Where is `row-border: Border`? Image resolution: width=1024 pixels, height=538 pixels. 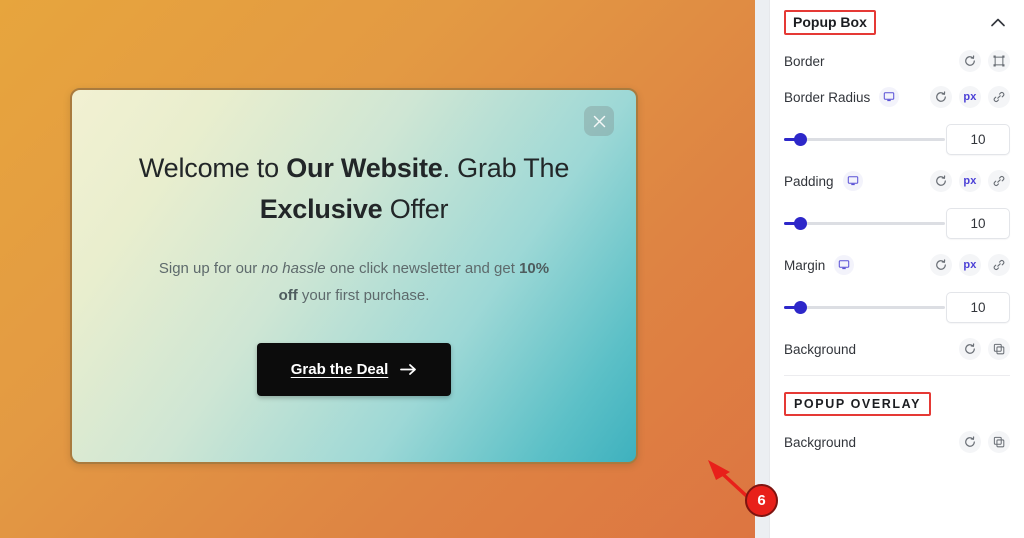 row-border: Border is located at coordinates (897, 61).